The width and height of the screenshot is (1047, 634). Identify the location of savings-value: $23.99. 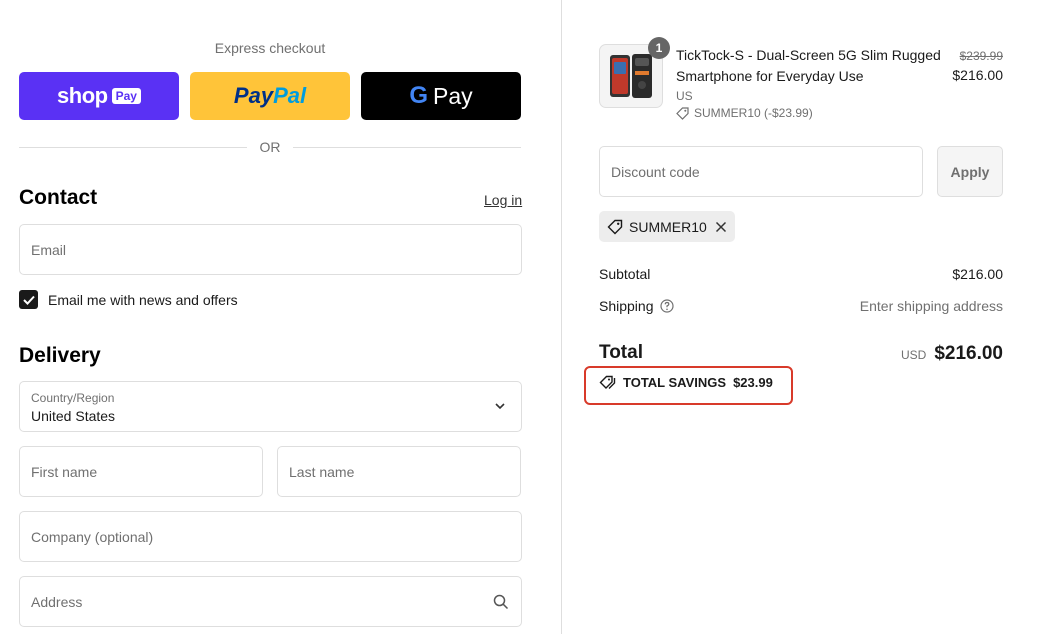
(753, 382).